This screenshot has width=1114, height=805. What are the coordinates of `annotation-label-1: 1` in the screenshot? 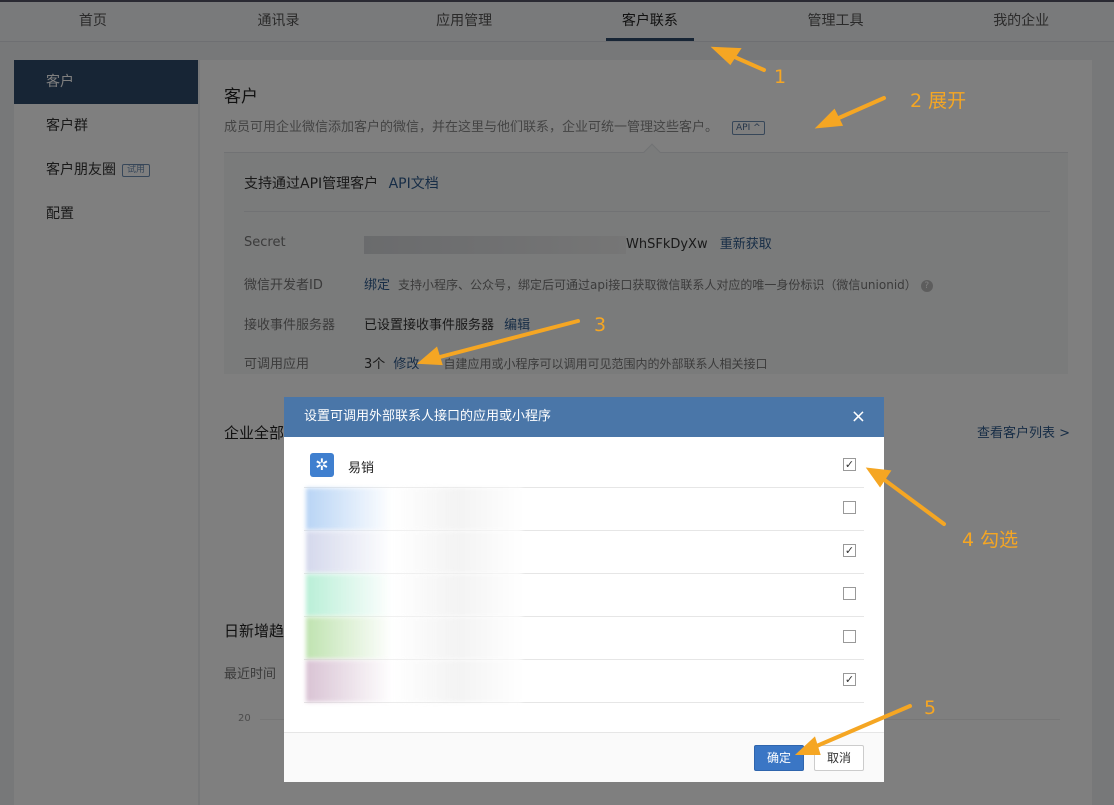 It's located at (780, 77).